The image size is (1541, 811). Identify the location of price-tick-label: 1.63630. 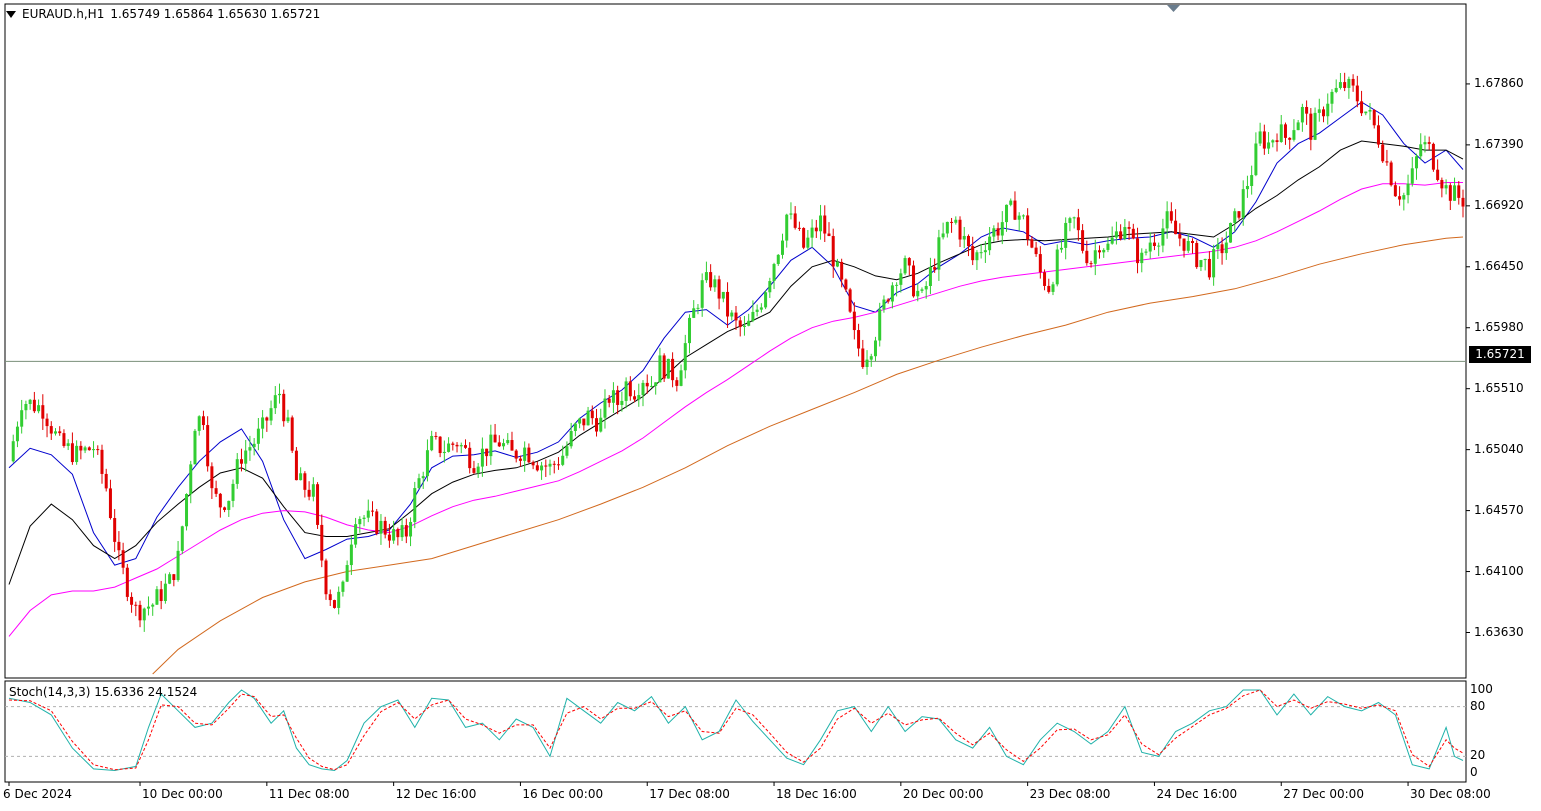
(1499, 631).